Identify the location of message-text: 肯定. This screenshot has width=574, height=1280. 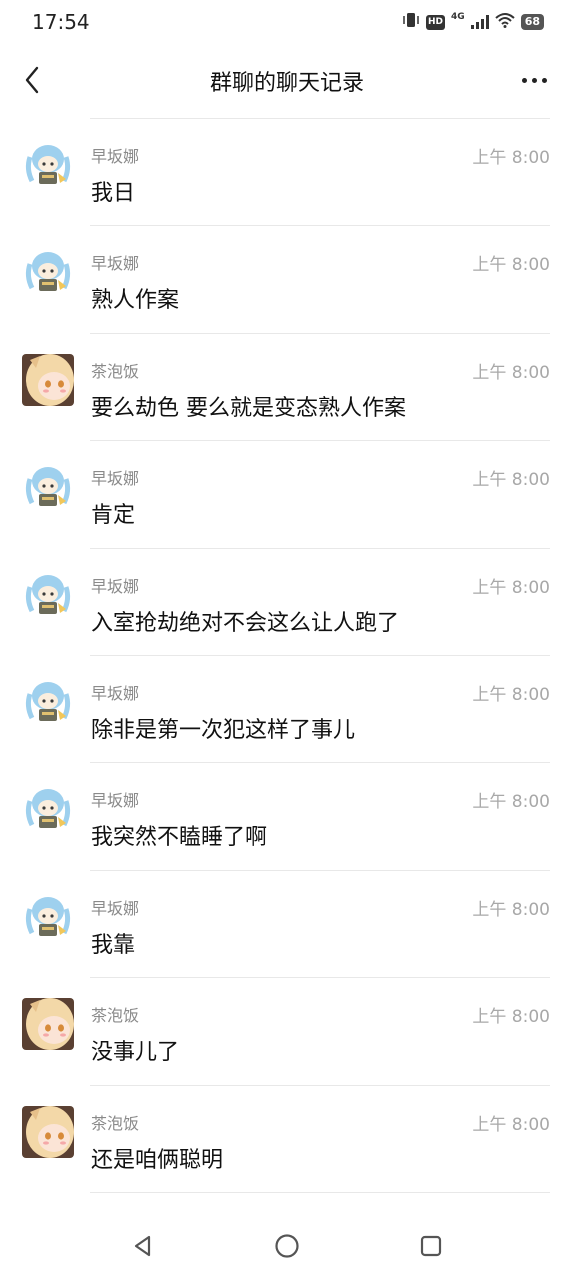
(113, 516).